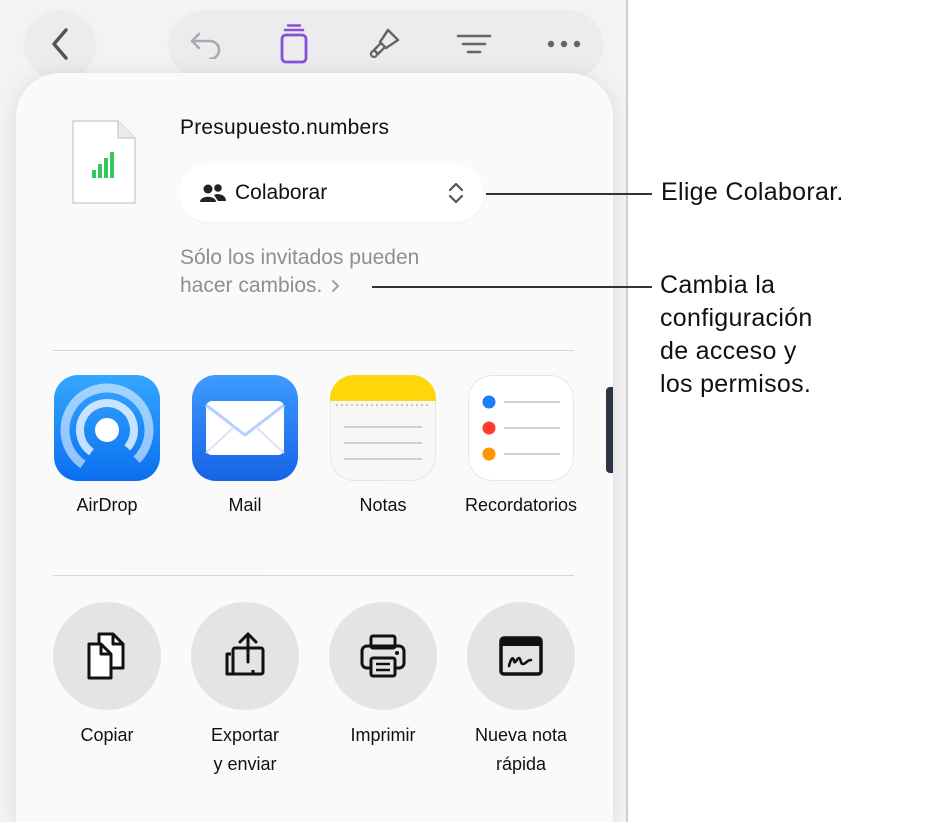 This screenshot has width=931, height=822. I want to click on quick-note-button, so click(521, 656).